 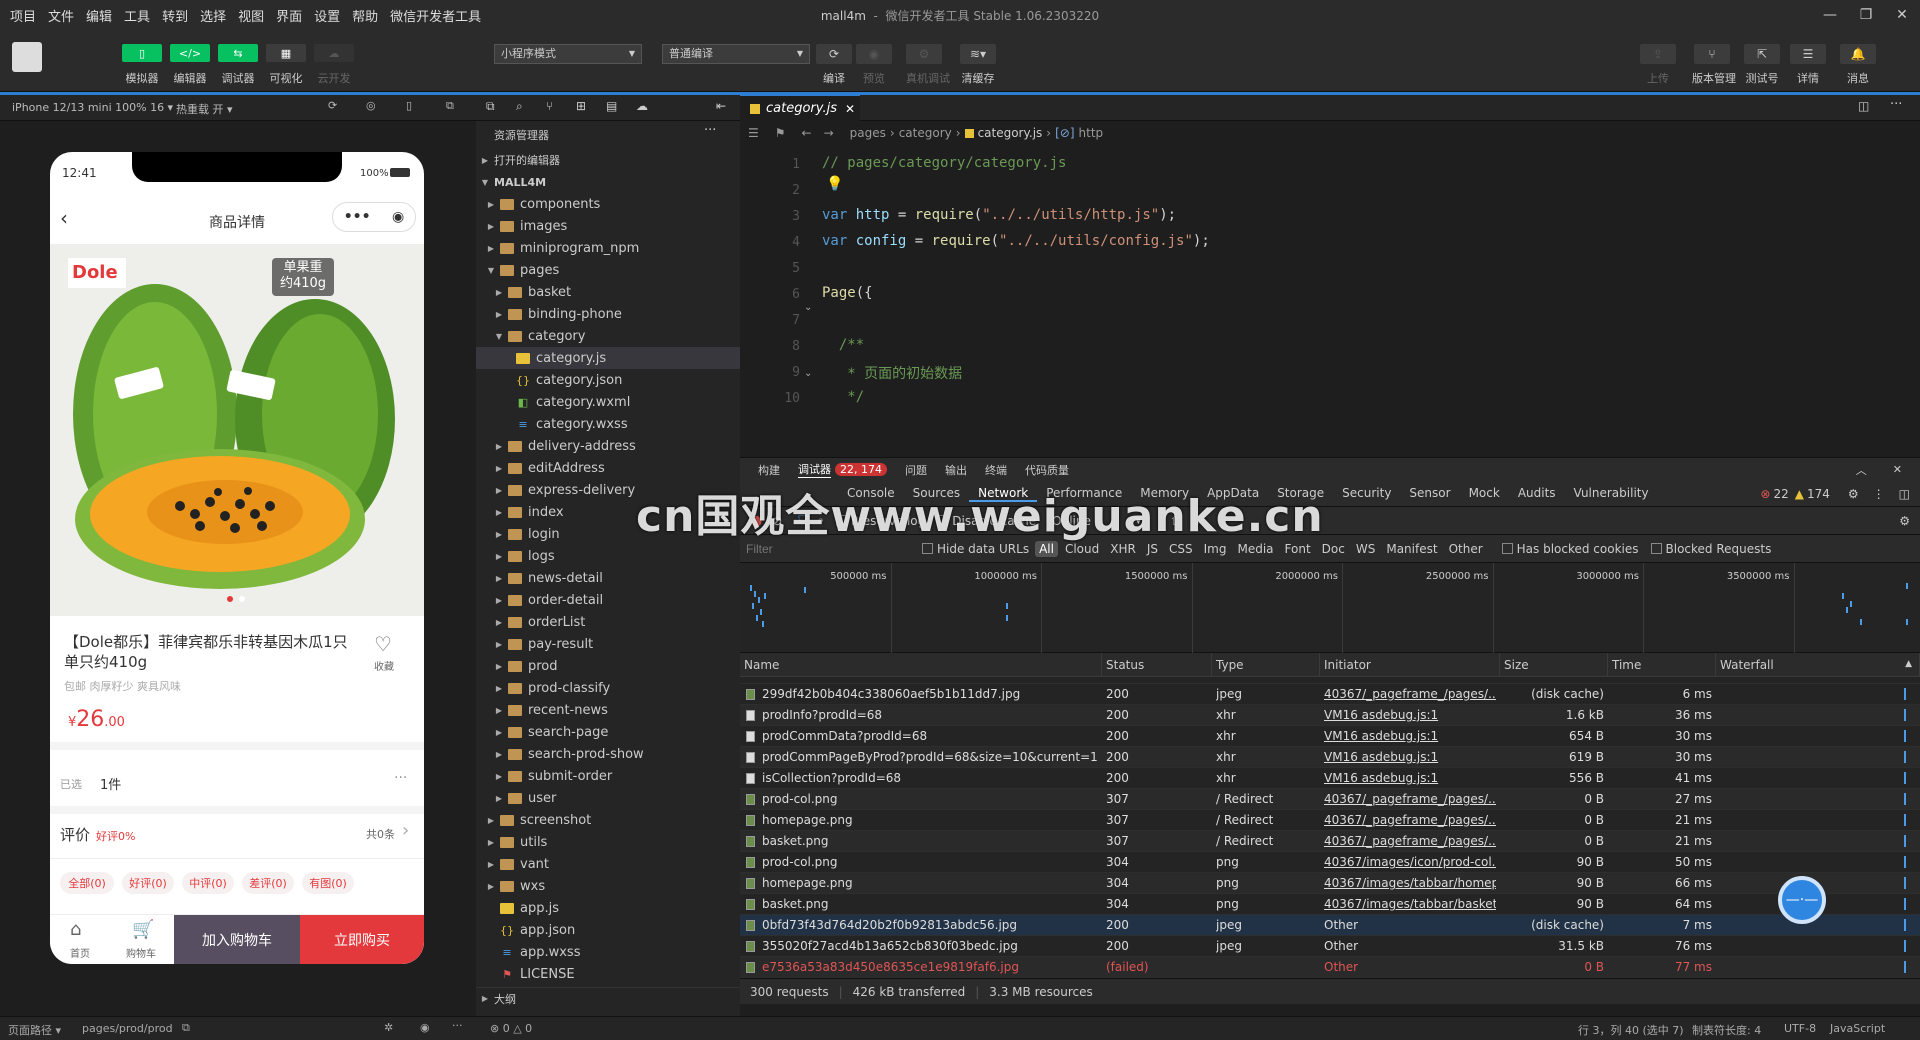 What do you see at coordinates (1410, 664) in the screenshot?
I see `column-header-initiator: Initiator` at bounding box center [1410, 664].